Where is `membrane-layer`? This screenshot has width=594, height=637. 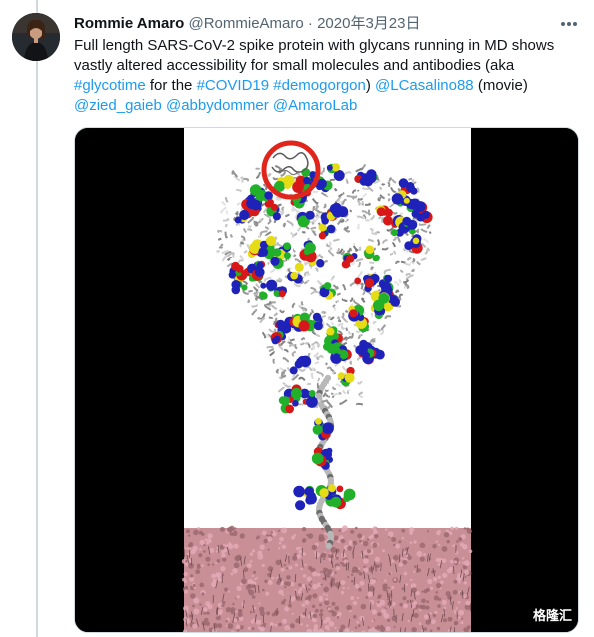
membrane-layer is located at coordinates (327, 578).